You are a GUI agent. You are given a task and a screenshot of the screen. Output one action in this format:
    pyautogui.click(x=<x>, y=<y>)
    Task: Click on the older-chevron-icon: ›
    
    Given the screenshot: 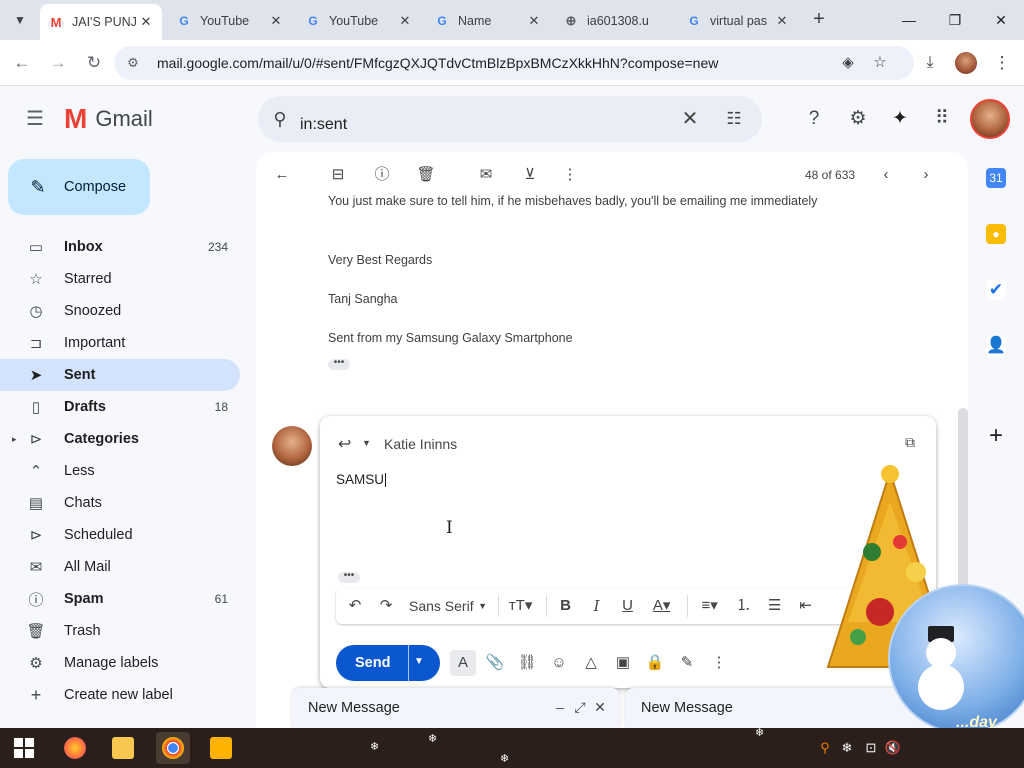 What is the action you would take?
    pyautogui.click(x=926, y=175)
    